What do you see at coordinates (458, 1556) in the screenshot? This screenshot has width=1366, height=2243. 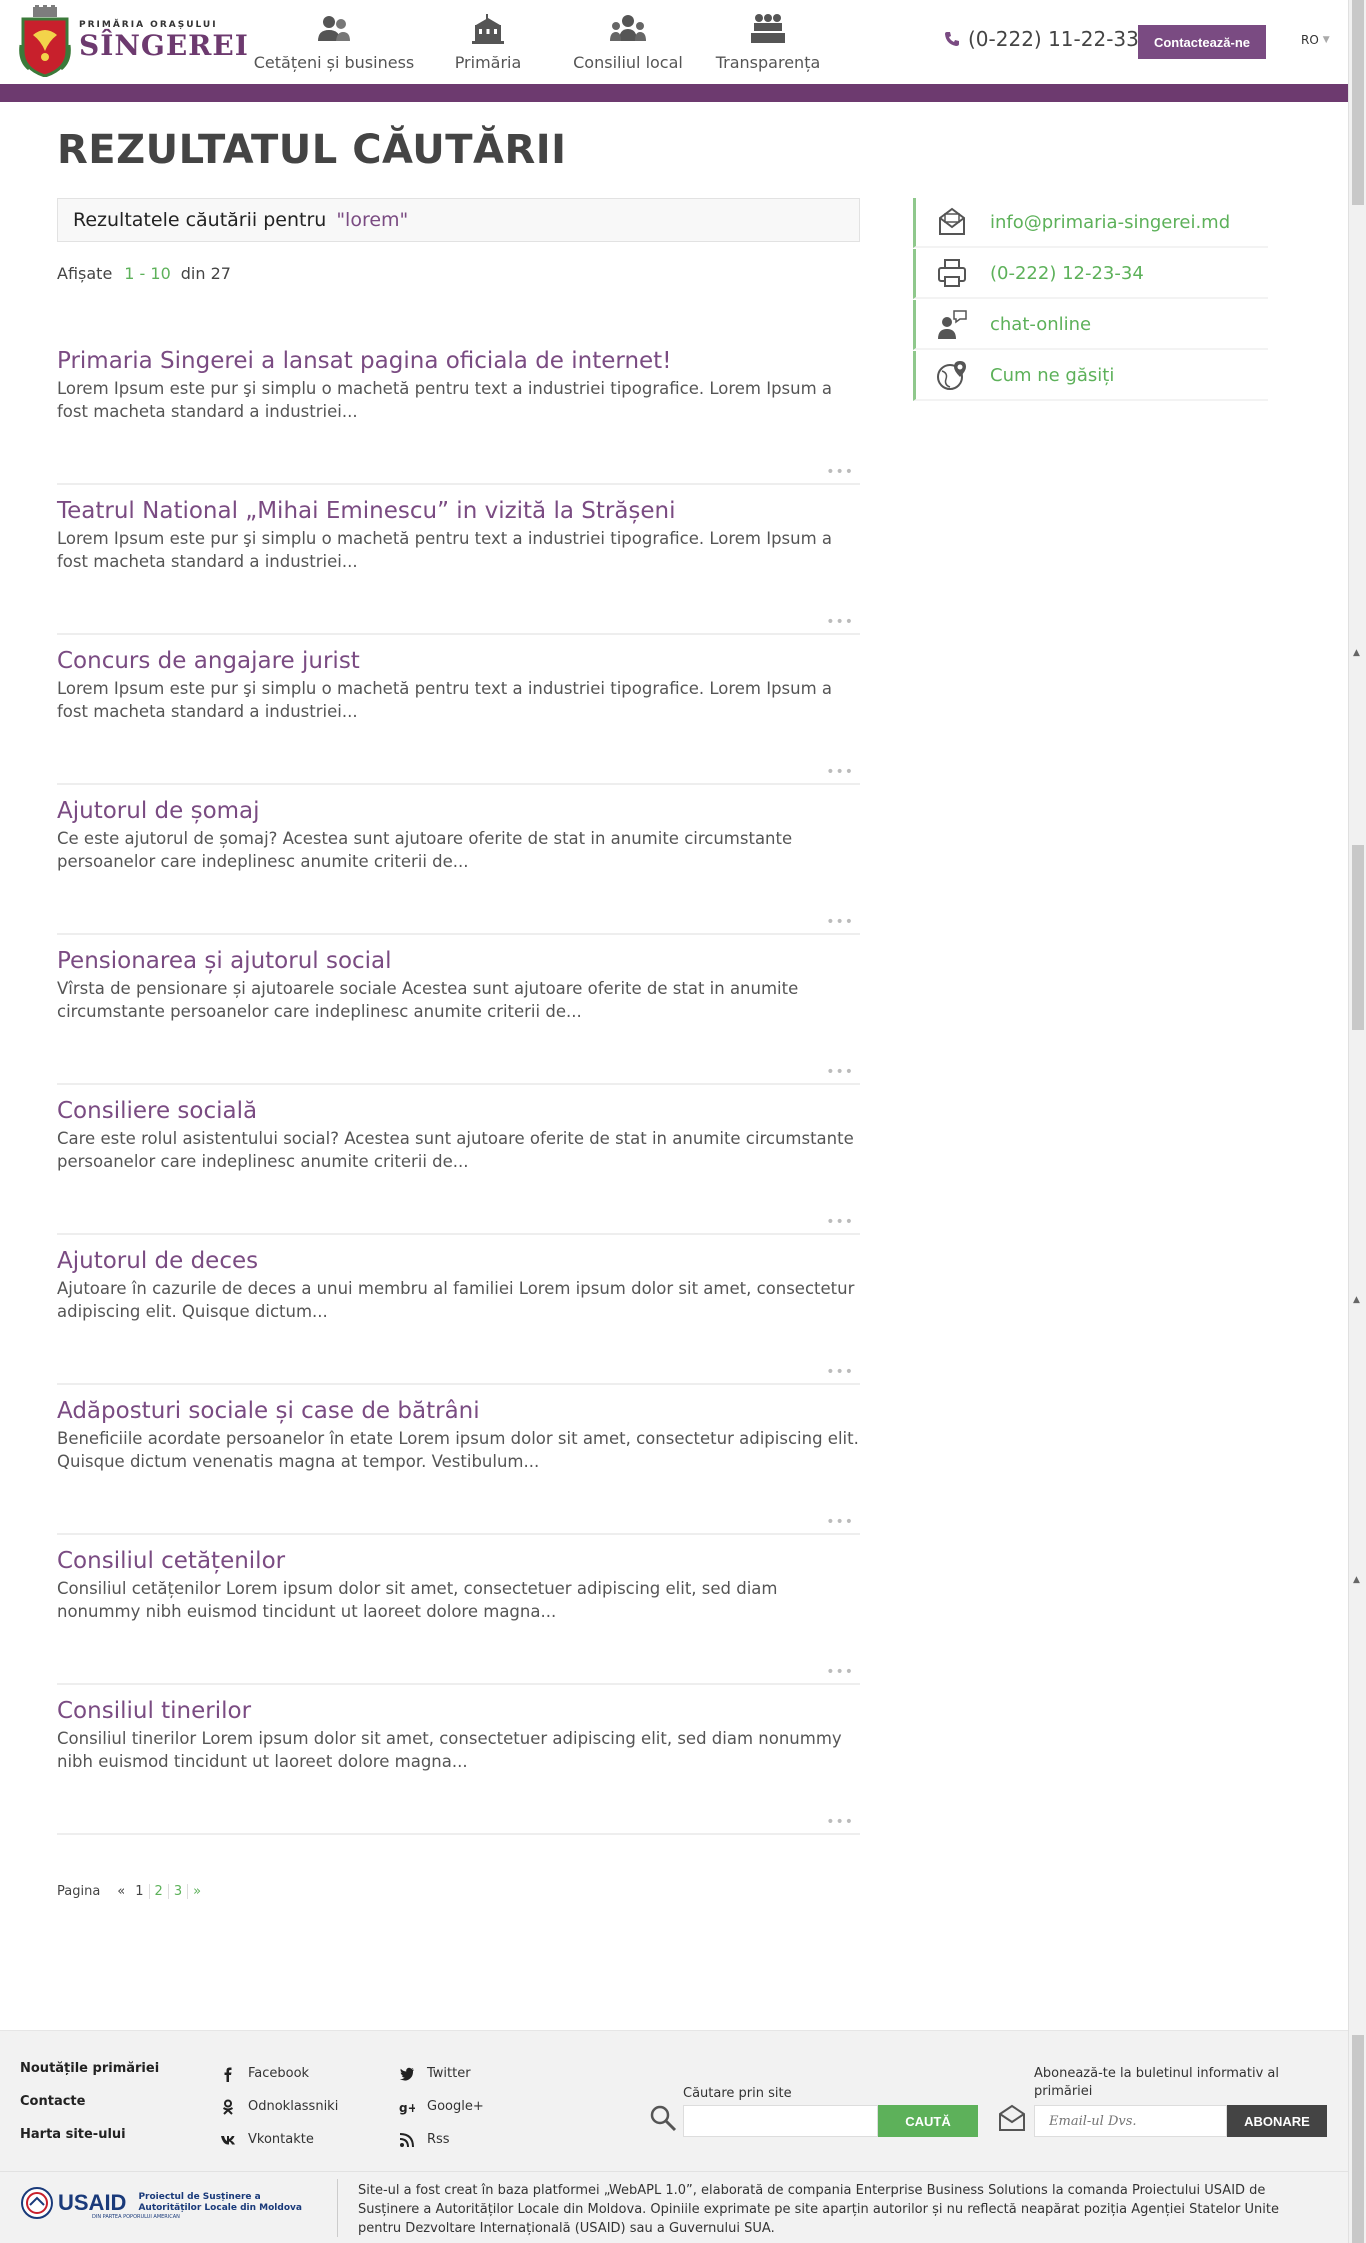 I see `result-title-link: Consiliul cetățenilor` at bounding box center [458, 1556].